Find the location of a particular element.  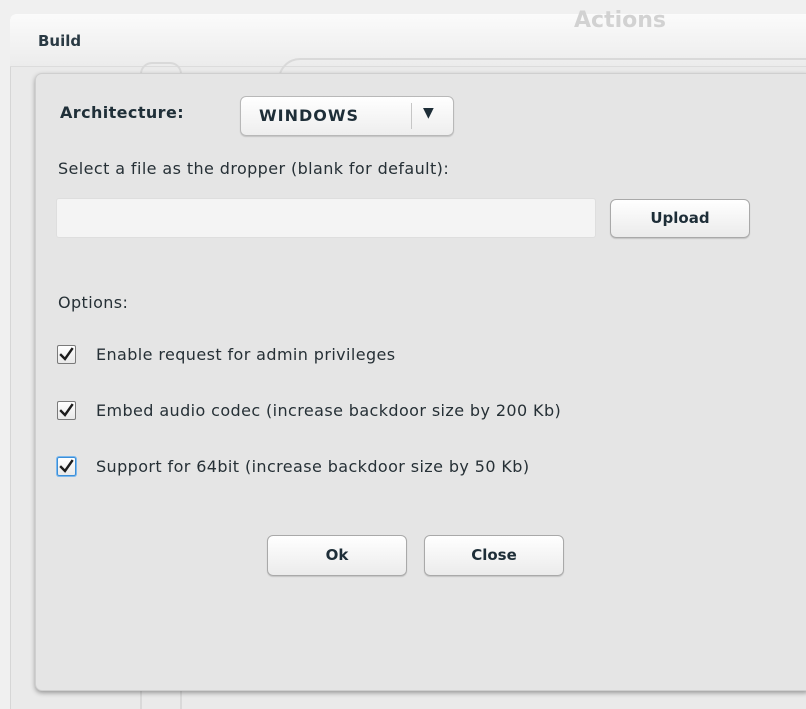

close-button: Close is located at coordinates (494, 555).